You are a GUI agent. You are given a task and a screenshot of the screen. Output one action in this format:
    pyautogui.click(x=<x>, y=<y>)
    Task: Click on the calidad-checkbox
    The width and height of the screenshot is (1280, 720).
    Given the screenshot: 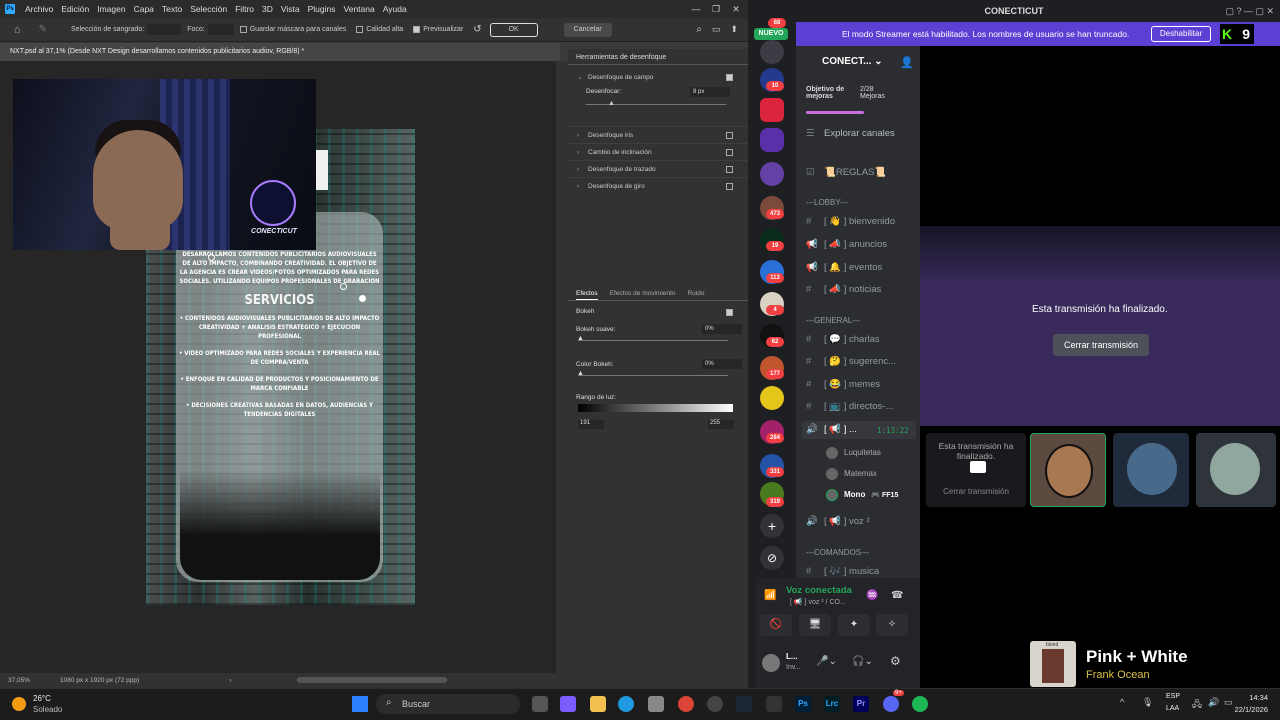 What is the action you would take?
    pyautogui.click(x=360, y=29)
    